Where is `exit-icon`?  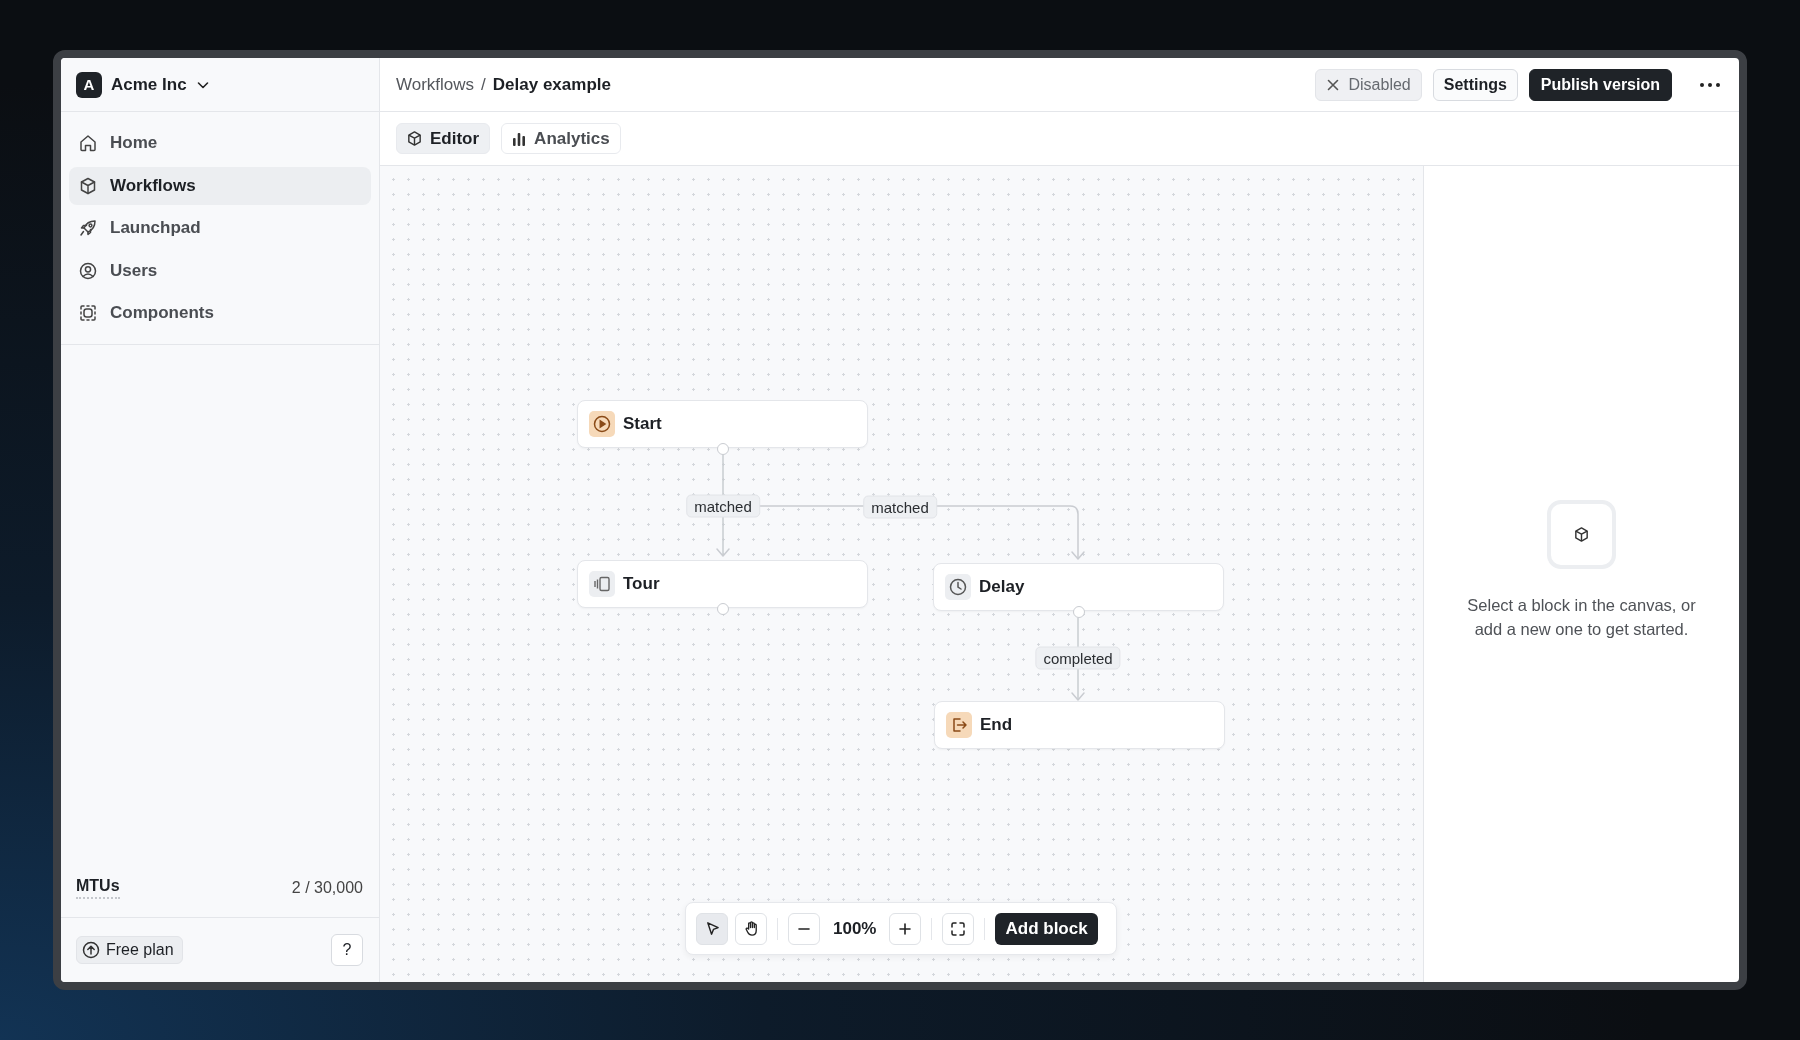 exit-icon is located at coordinates (959, 725).